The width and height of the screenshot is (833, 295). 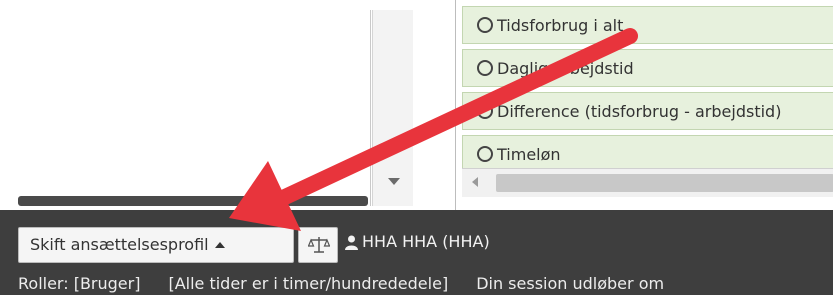 I want to click on option-row-tidsforbrug: Tidsforbrug i alt, so click(x=647, y=25).